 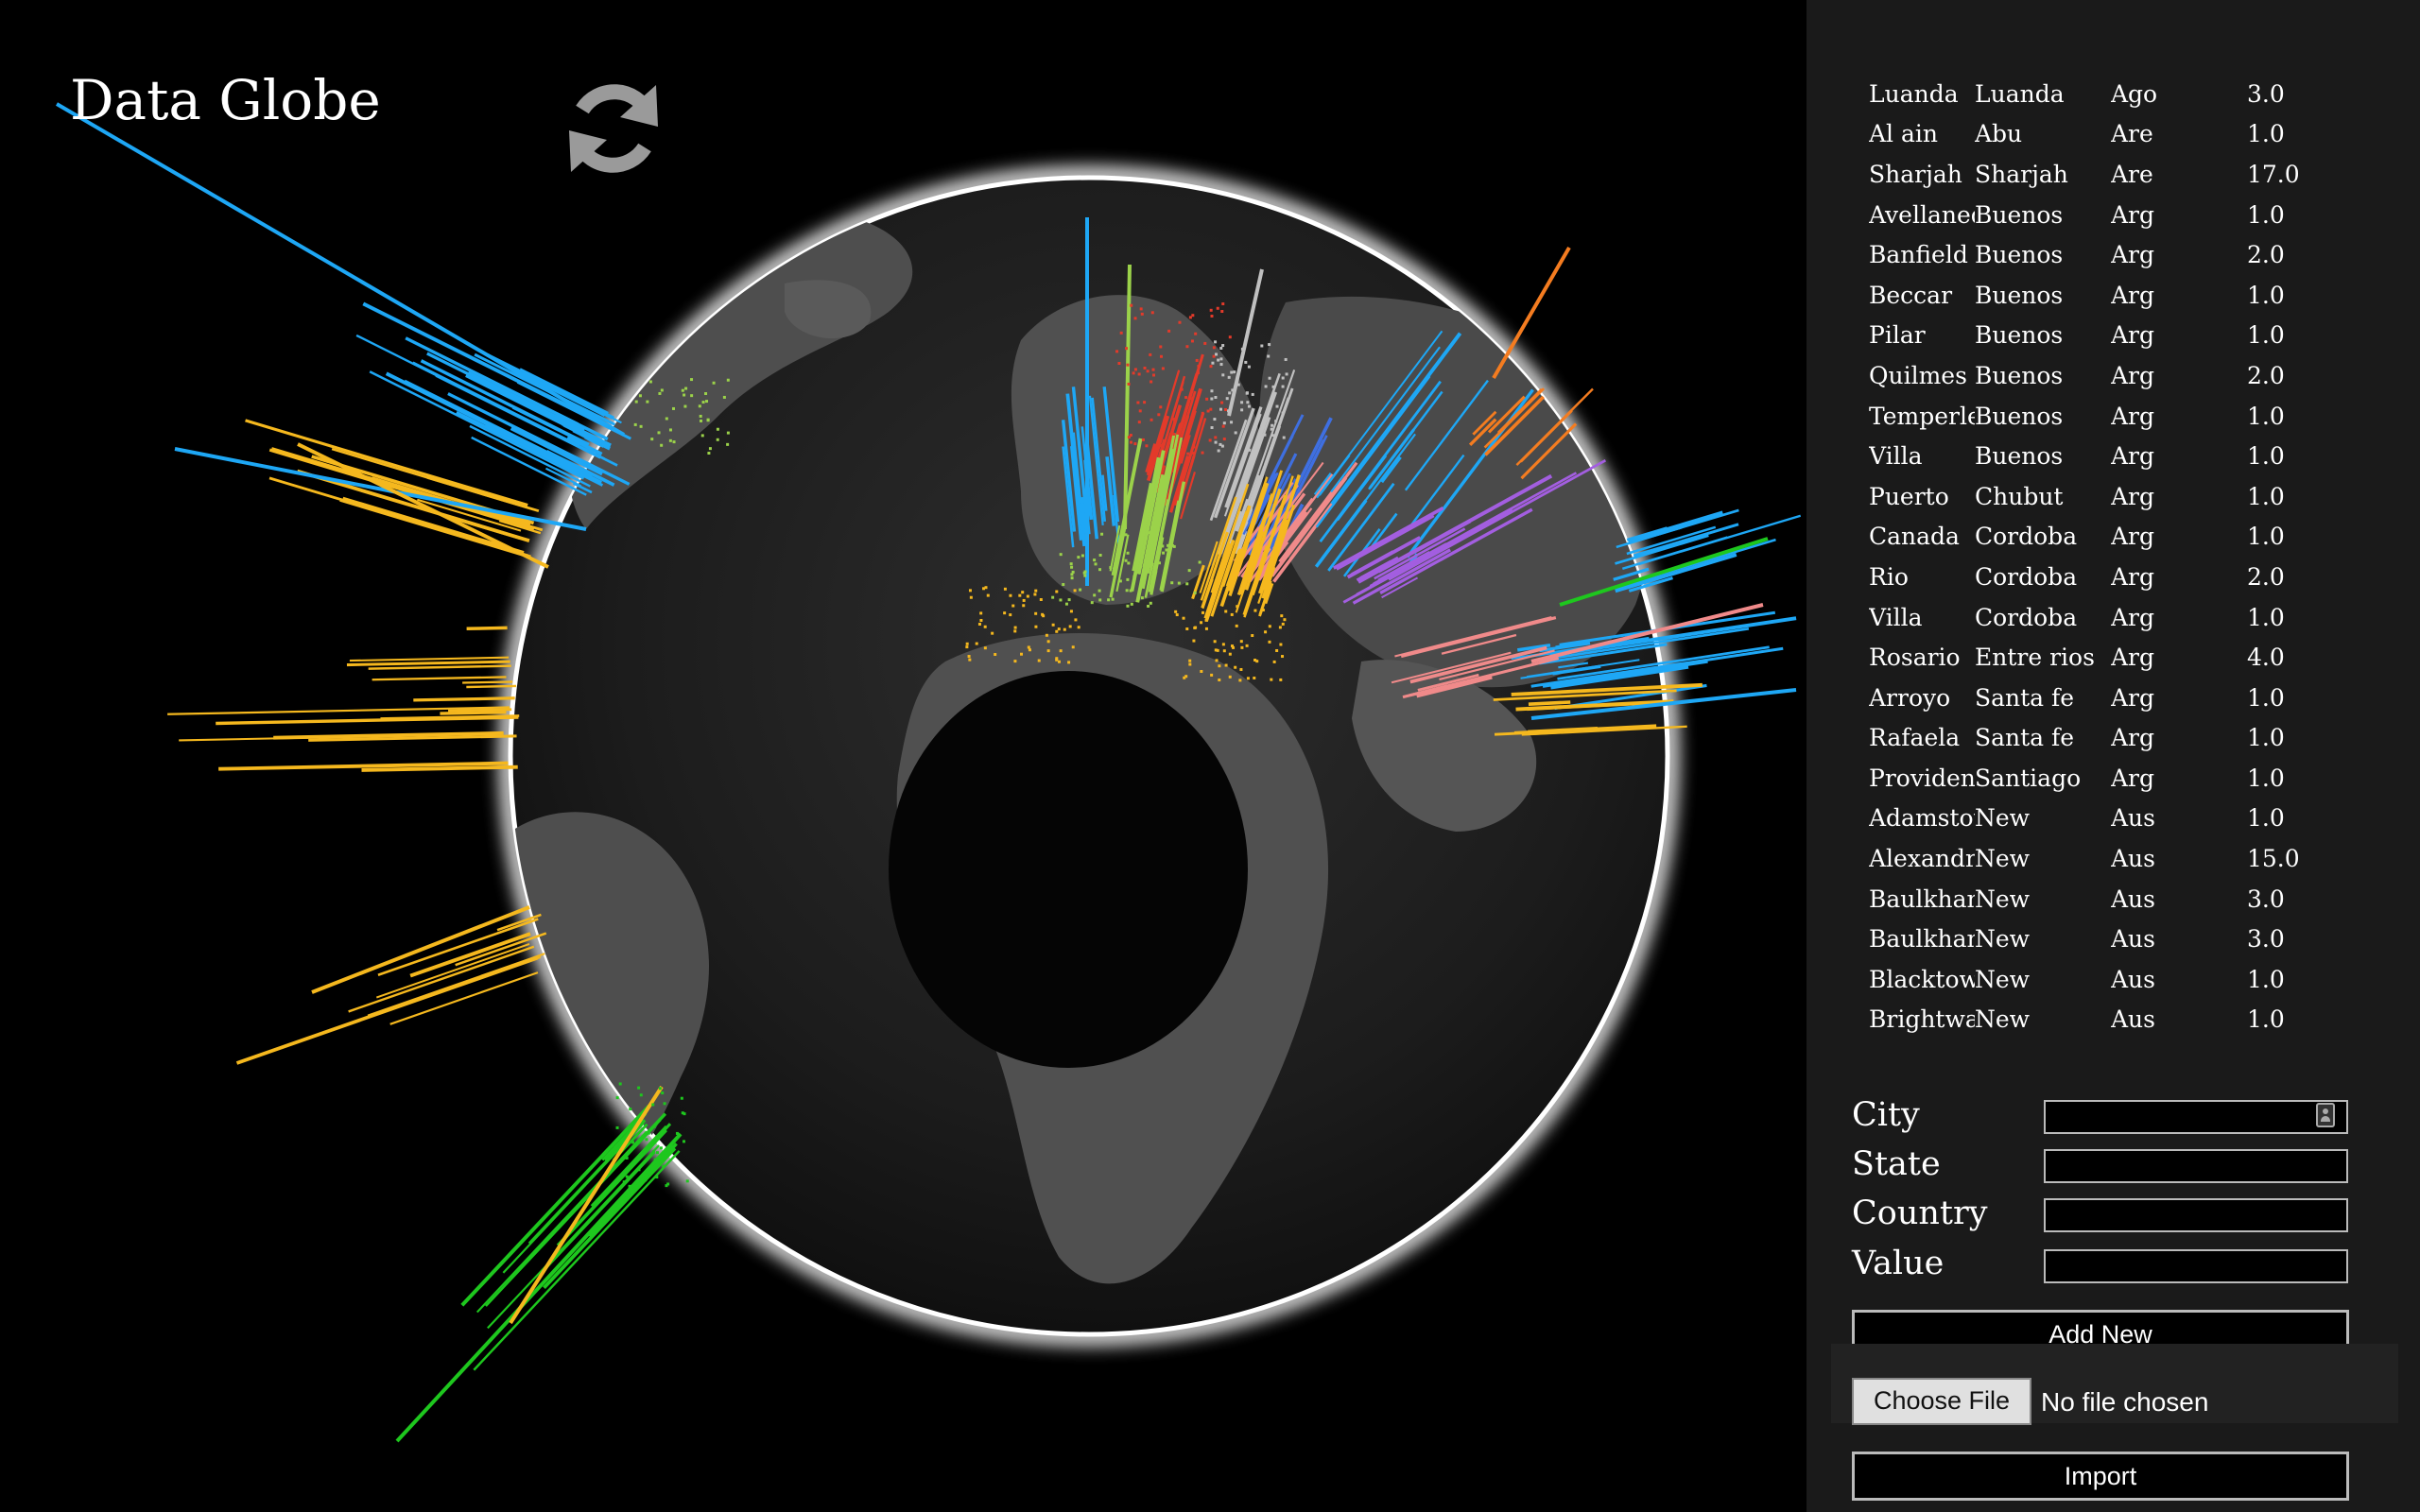 What do you see at coordinates (2266, 93) in the screenshot?
I see `cell-value: 3.0` at bounding box center [2266, 93].